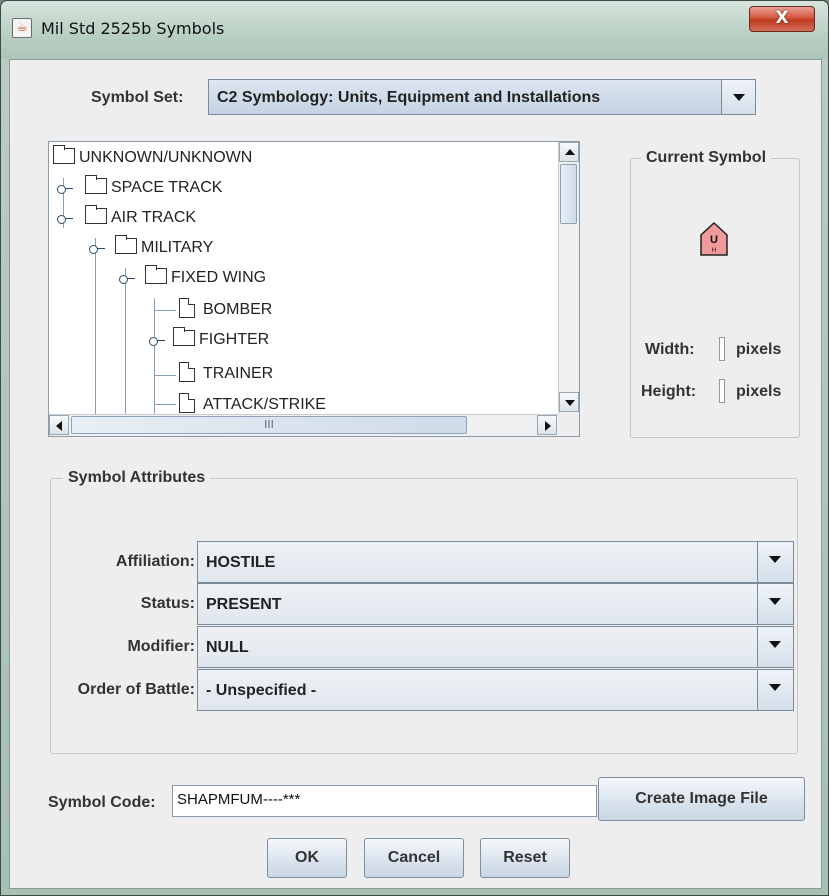  What do you see at coordinates (152, 158) in the screenshot?
I see `tree-node-unknown: UNKNOWN/UNKNOWN` at bounding box center [152, 158].